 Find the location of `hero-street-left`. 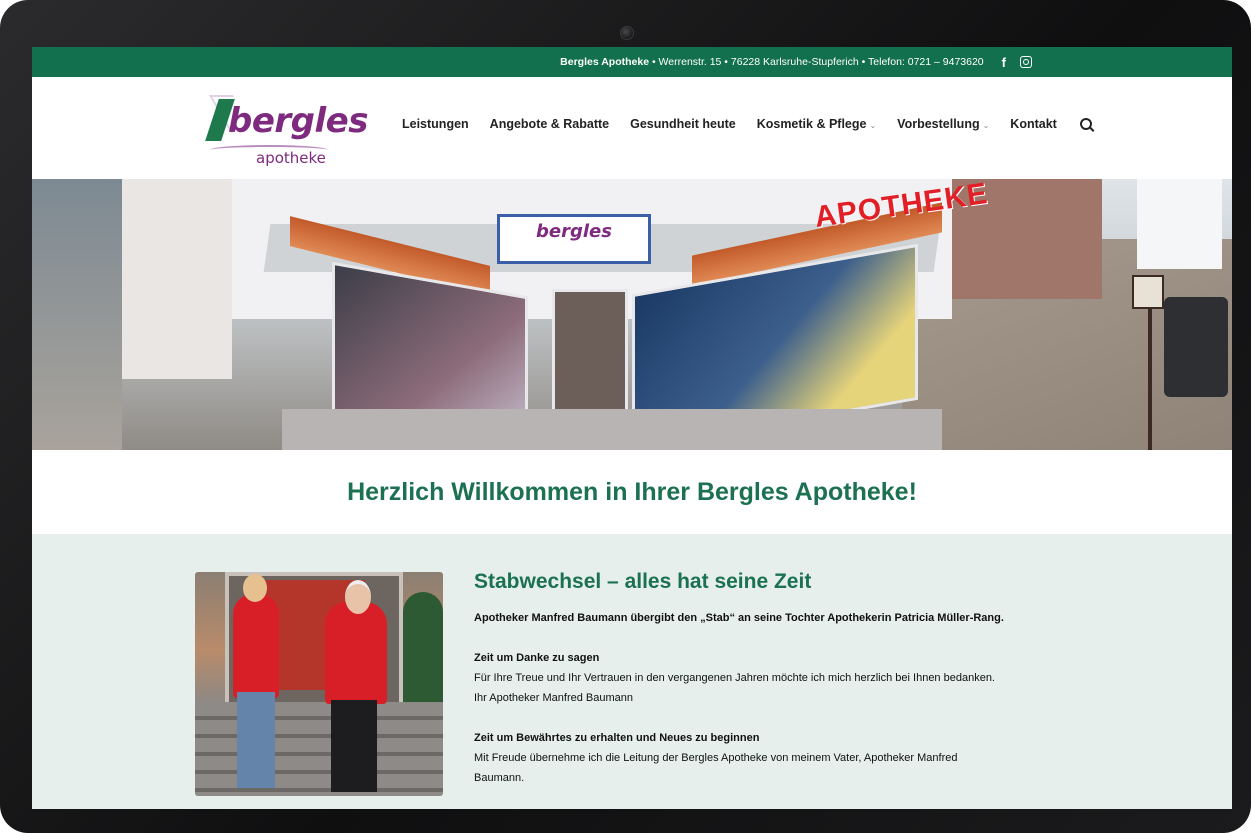

hero-street-left is located at coordinates (77, 314).